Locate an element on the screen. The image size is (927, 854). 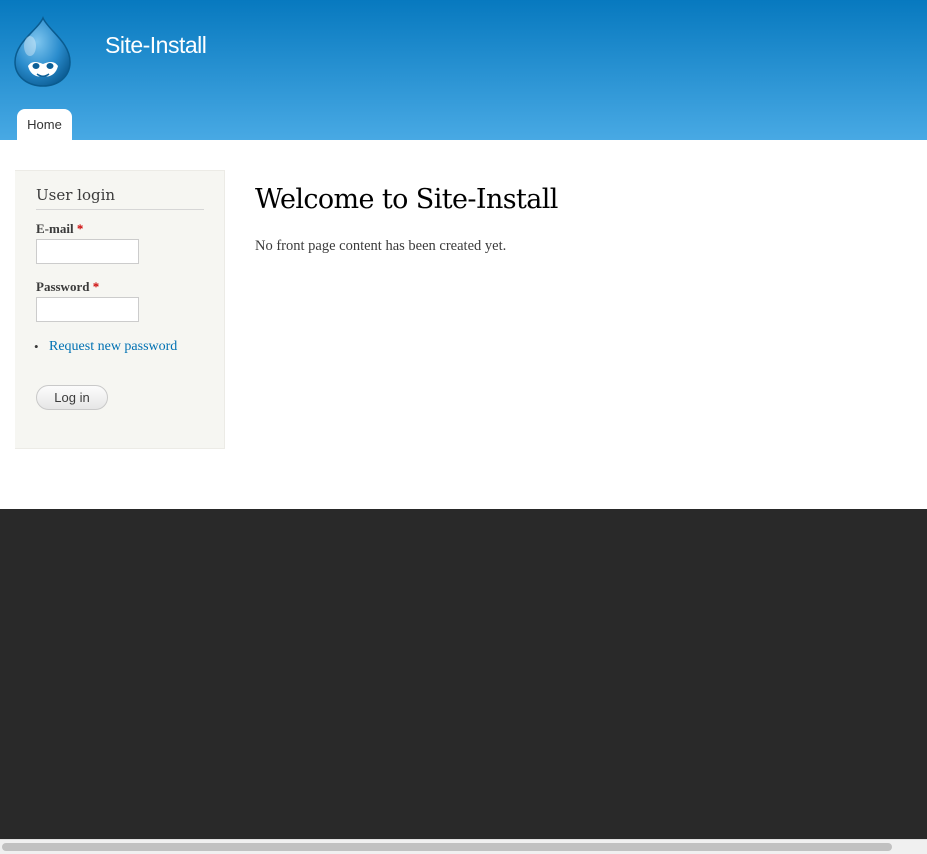
list-item: • Request new password is located at coordinates (105, 347).